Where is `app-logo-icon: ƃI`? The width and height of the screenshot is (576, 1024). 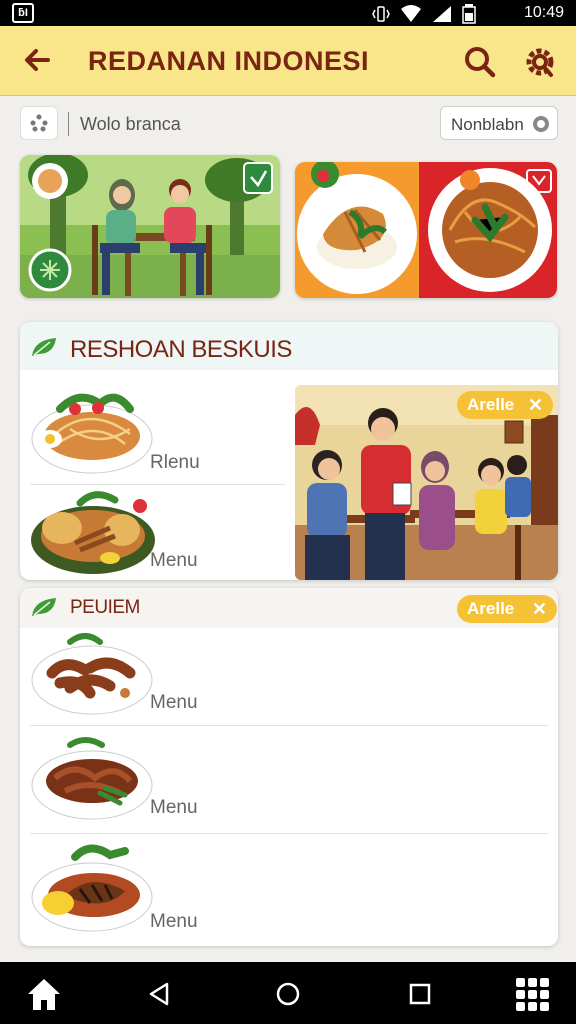 app-logo-icon: ƃI is located at coordinates (23, 13).